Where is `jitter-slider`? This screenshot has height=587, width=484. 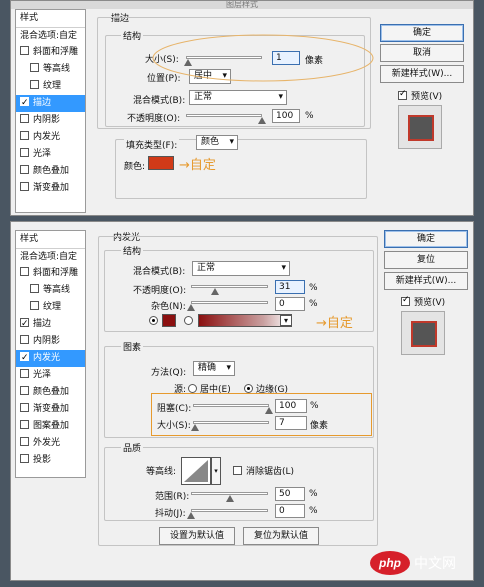 jitter-slider is located at coordinates (229, 510).